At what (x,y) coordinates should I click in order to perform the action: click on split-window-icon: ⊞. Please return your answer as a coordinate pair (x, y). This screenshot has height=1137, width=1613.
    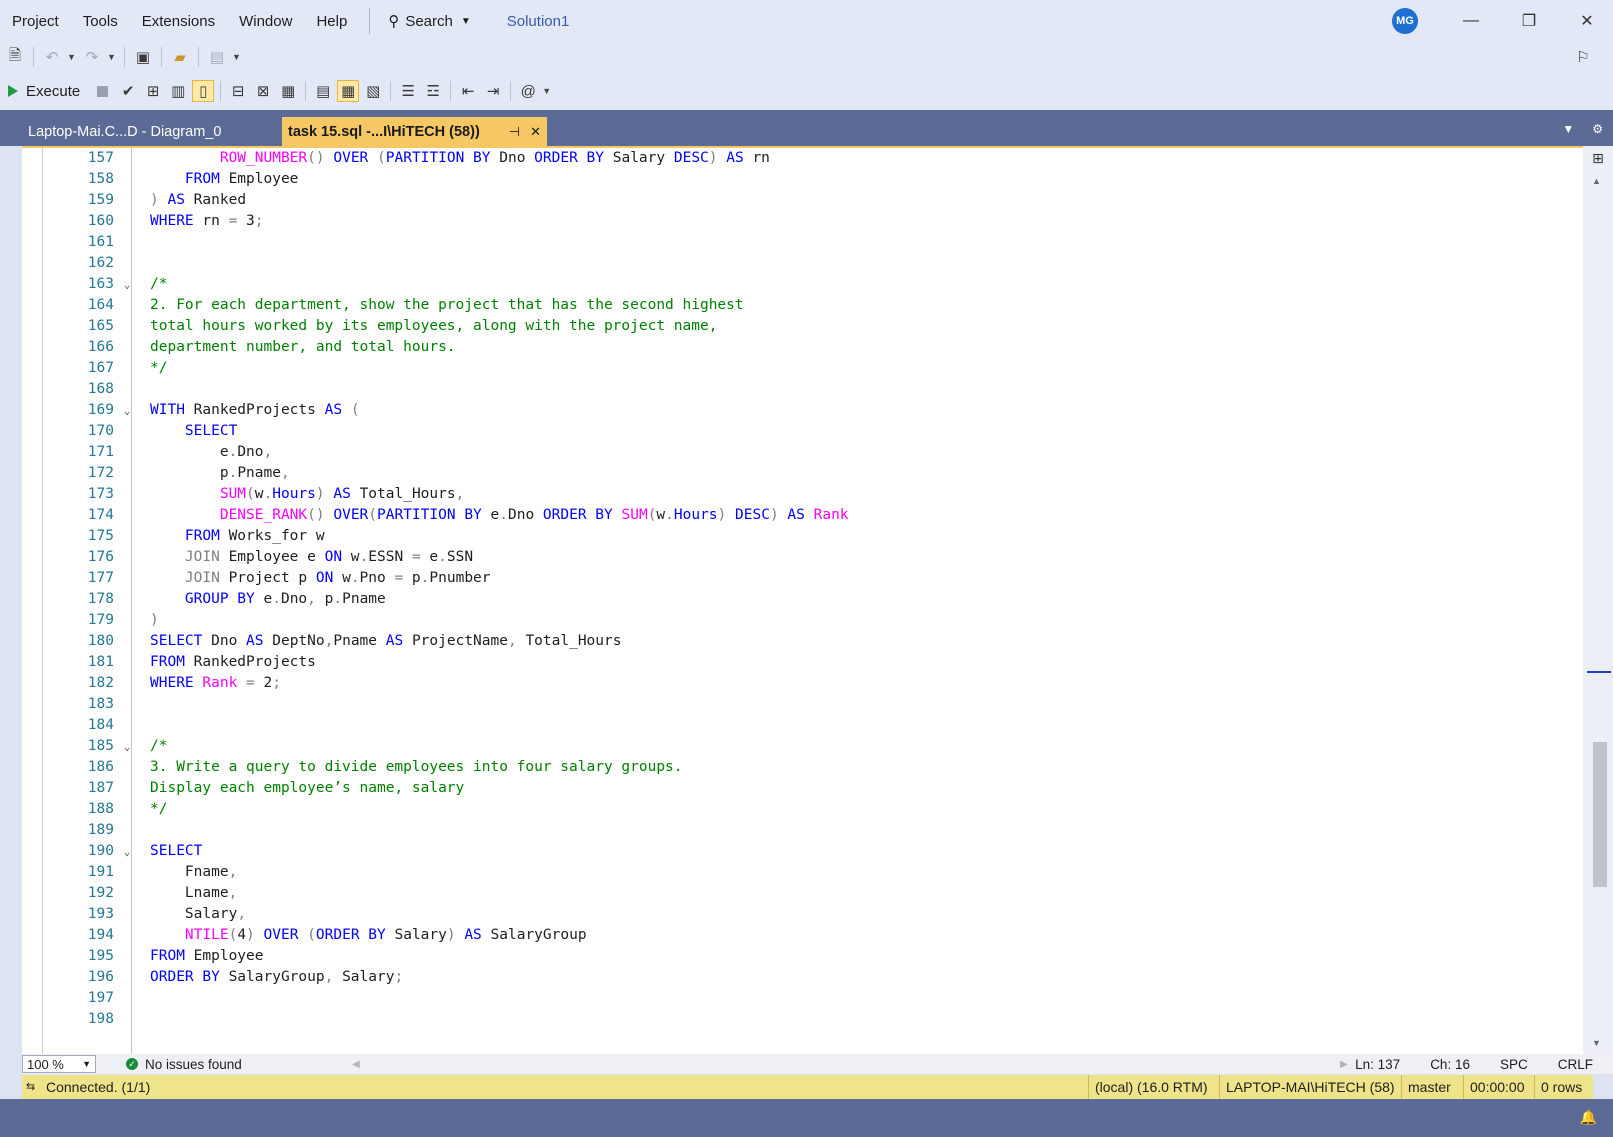
    Looking at the image, I should click on (1598, 159).